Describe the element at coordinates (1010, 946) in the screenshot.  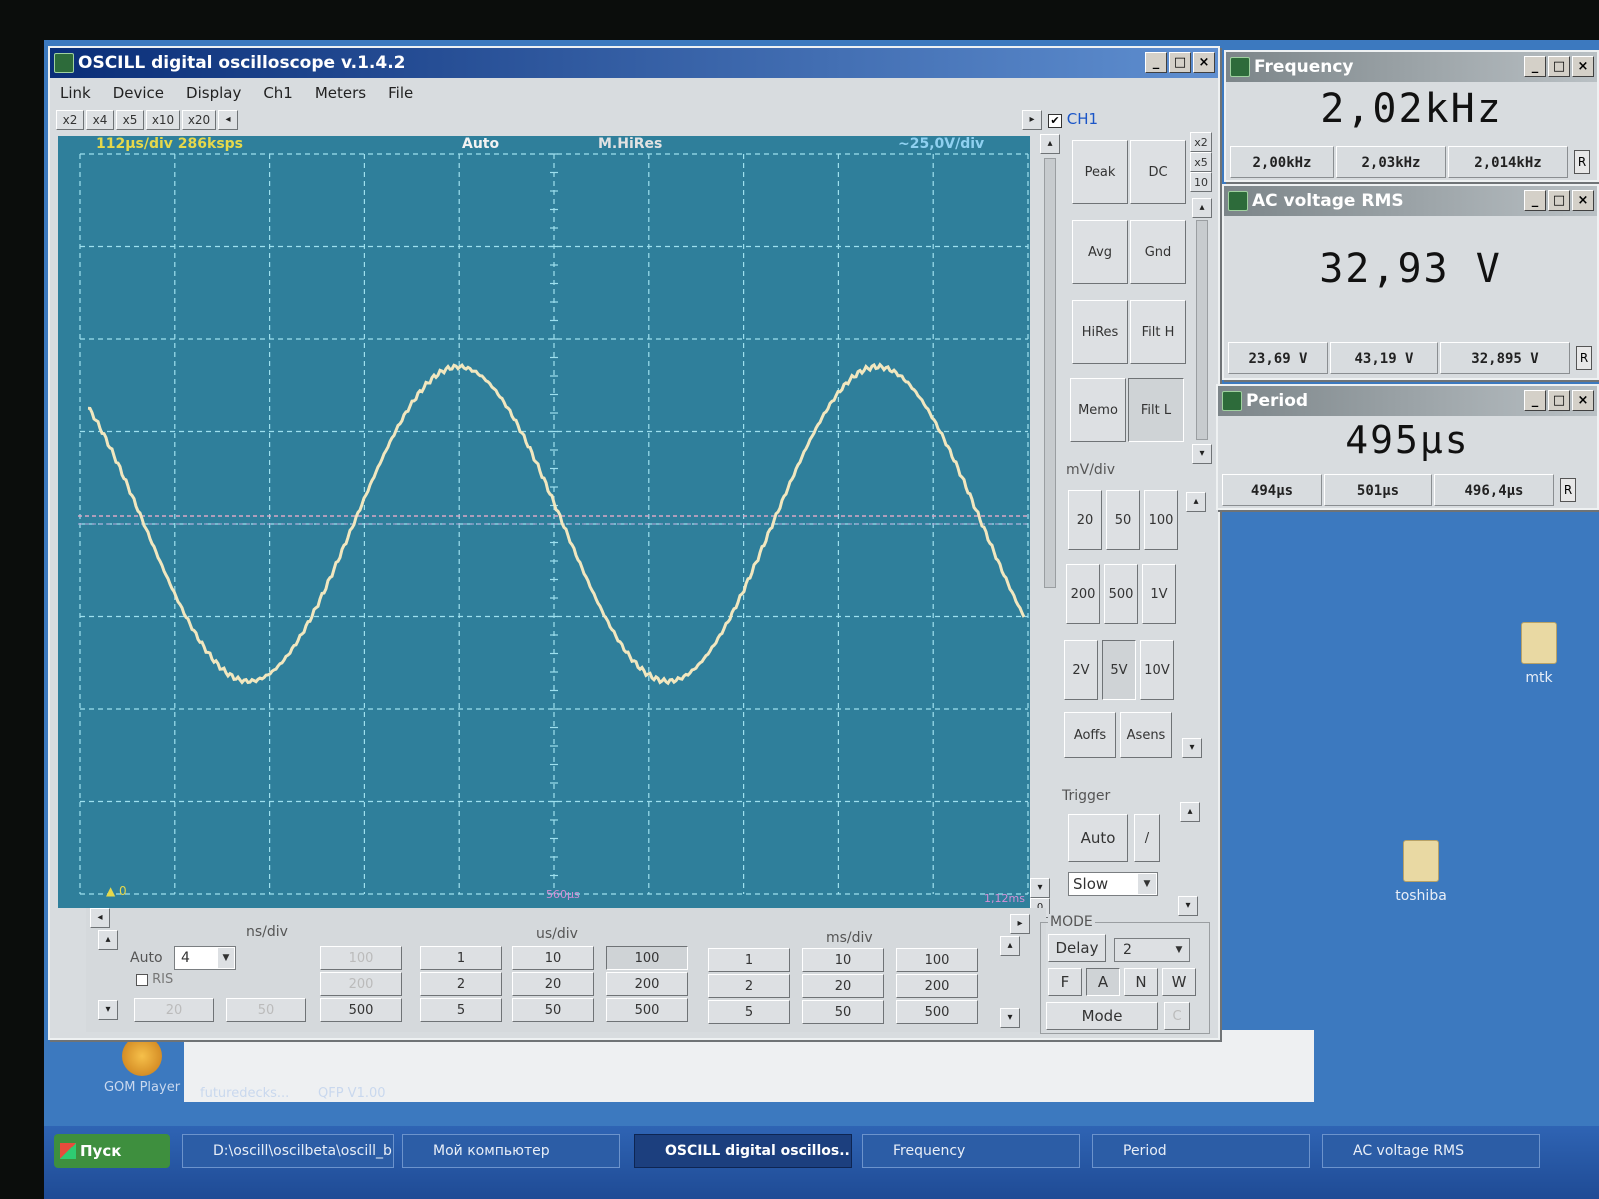
I see `ms-scroll-up-icon: ▴` at that location.